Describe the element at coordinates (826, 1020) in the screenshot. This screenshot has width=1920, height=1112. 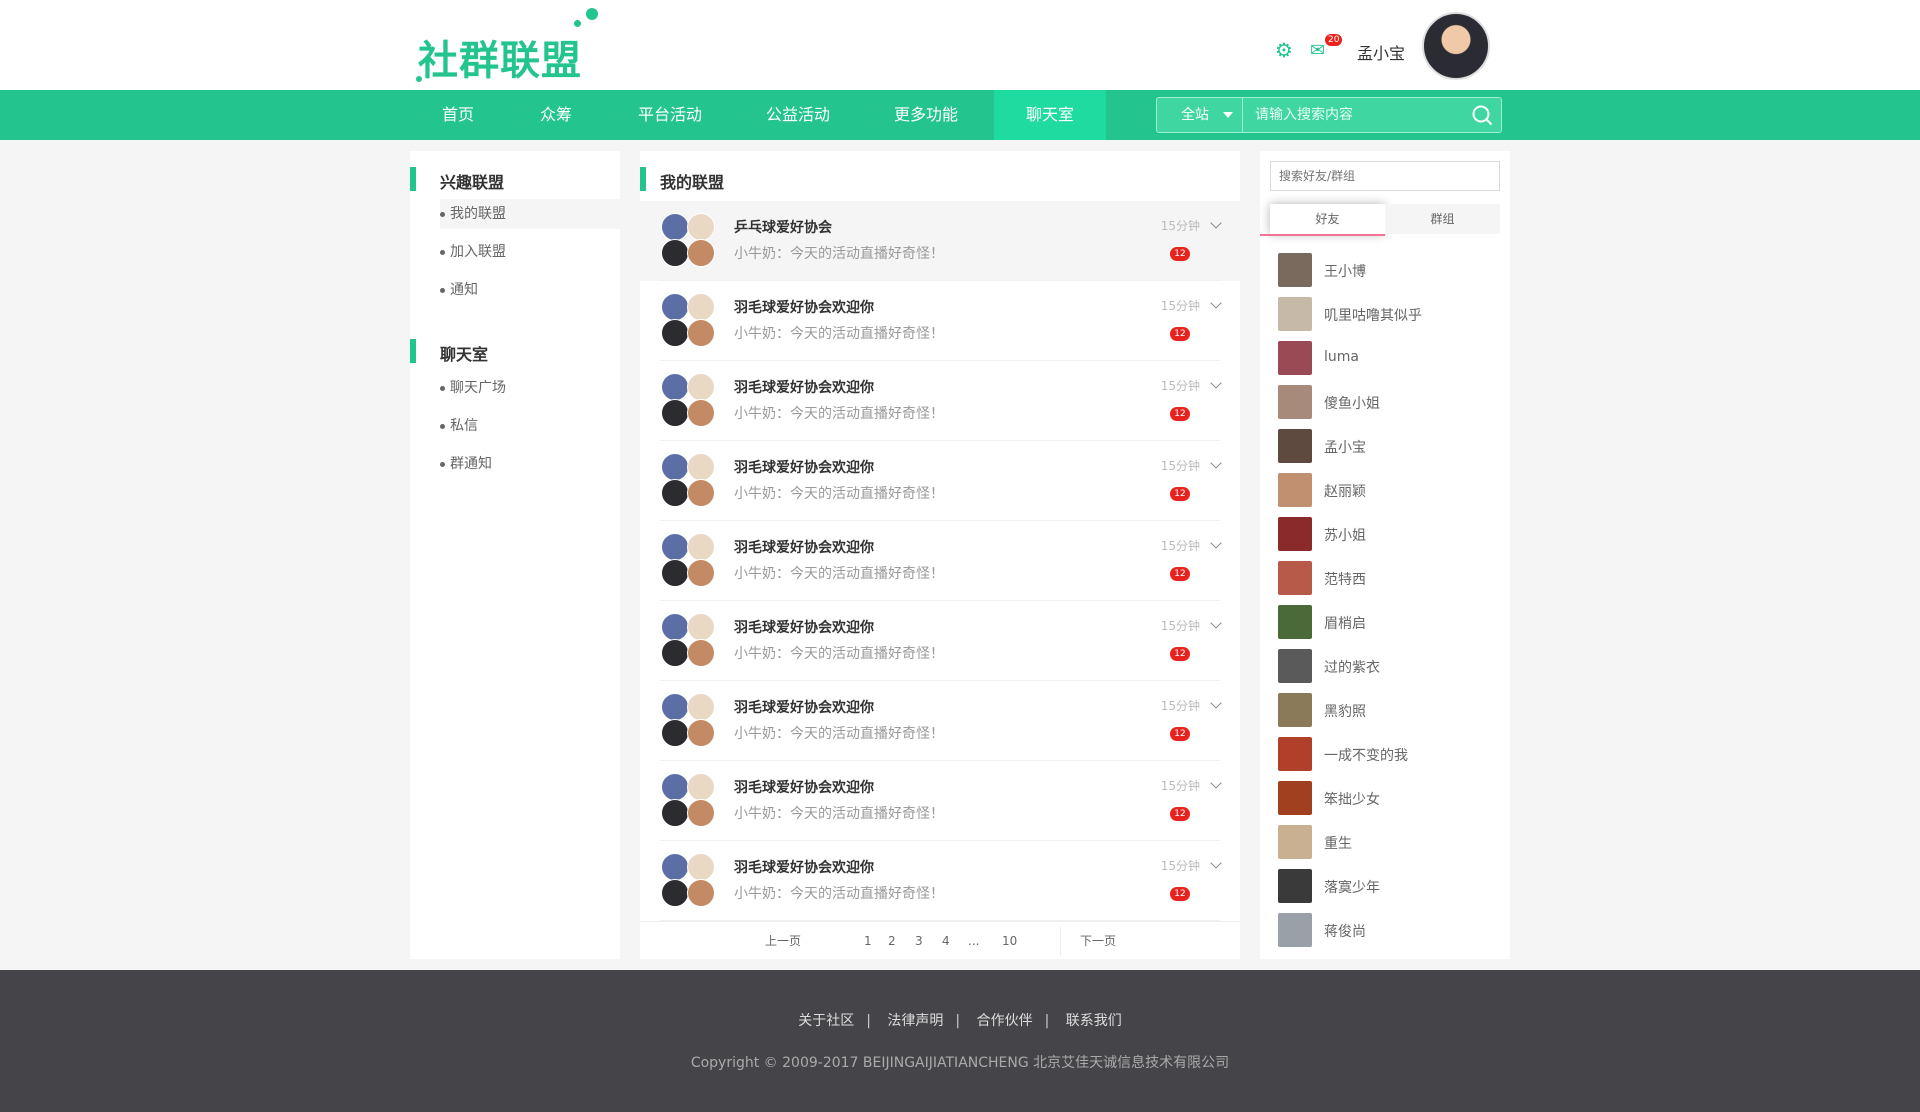
I see `footer-link-about: 关于社区` at that location.